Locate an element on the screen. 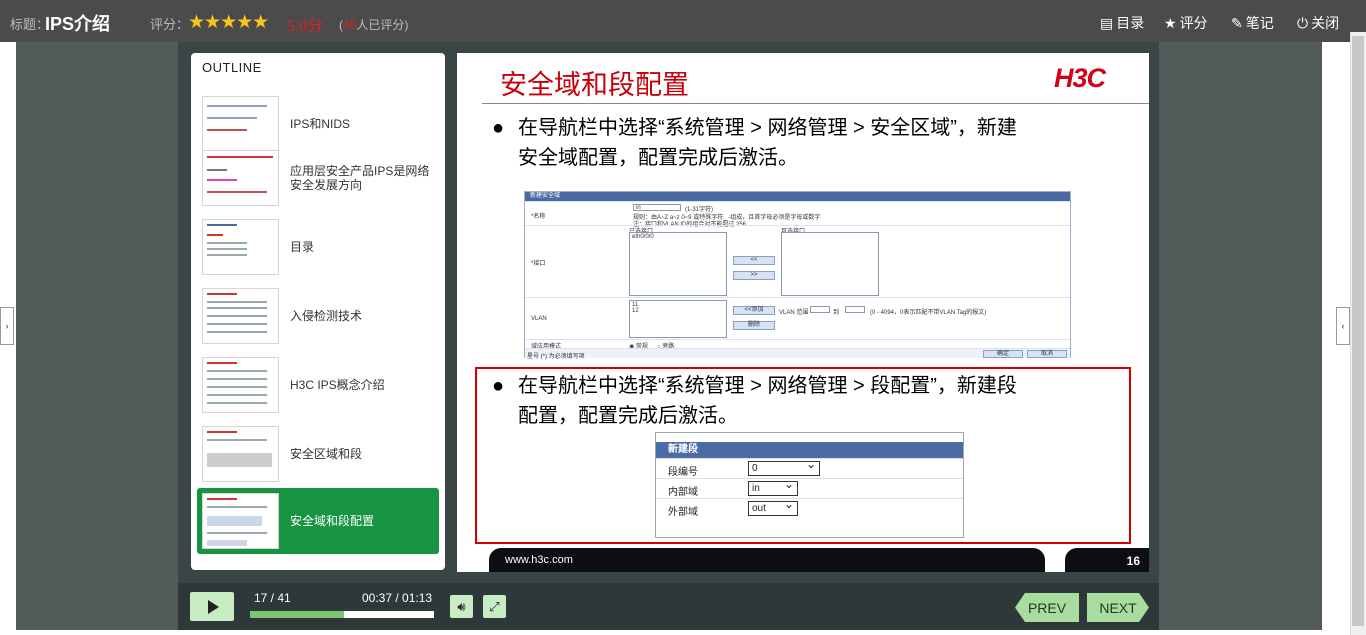  fullscreen-button: ⤢ is located at coordinates (494, 606).